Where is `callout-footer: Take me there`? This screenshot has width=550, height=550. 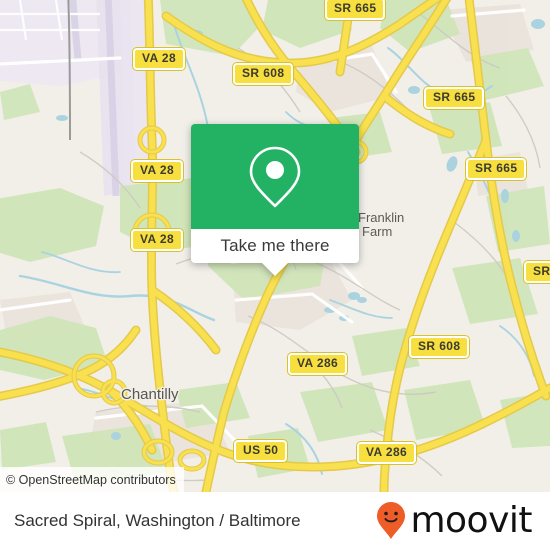
callout-footer: Take me there is located at coordinates (275, 252).